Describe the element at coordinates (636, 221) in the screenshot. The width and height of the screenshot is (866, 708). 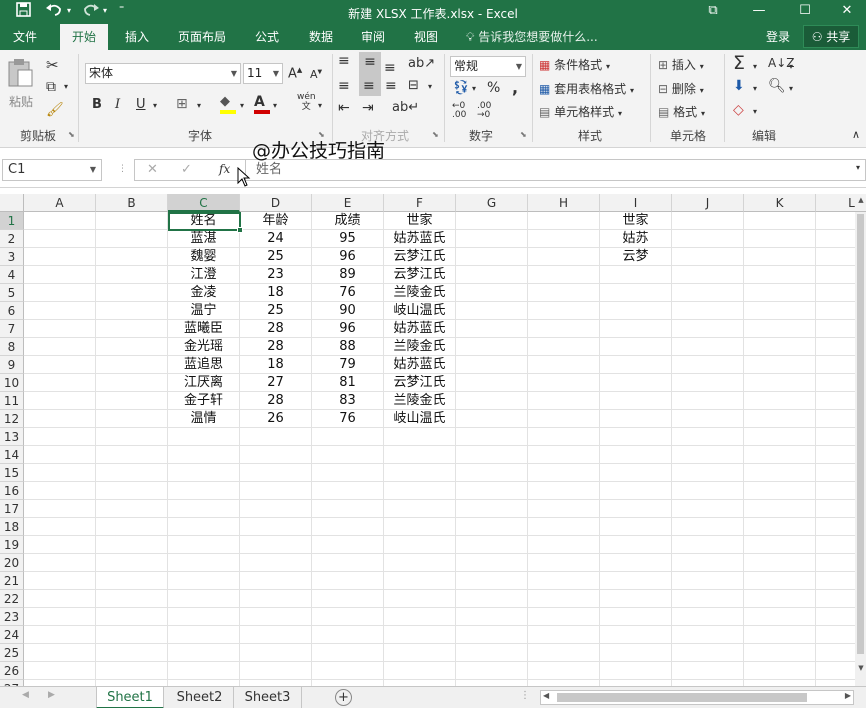
I see `cell: 世家` at that location.